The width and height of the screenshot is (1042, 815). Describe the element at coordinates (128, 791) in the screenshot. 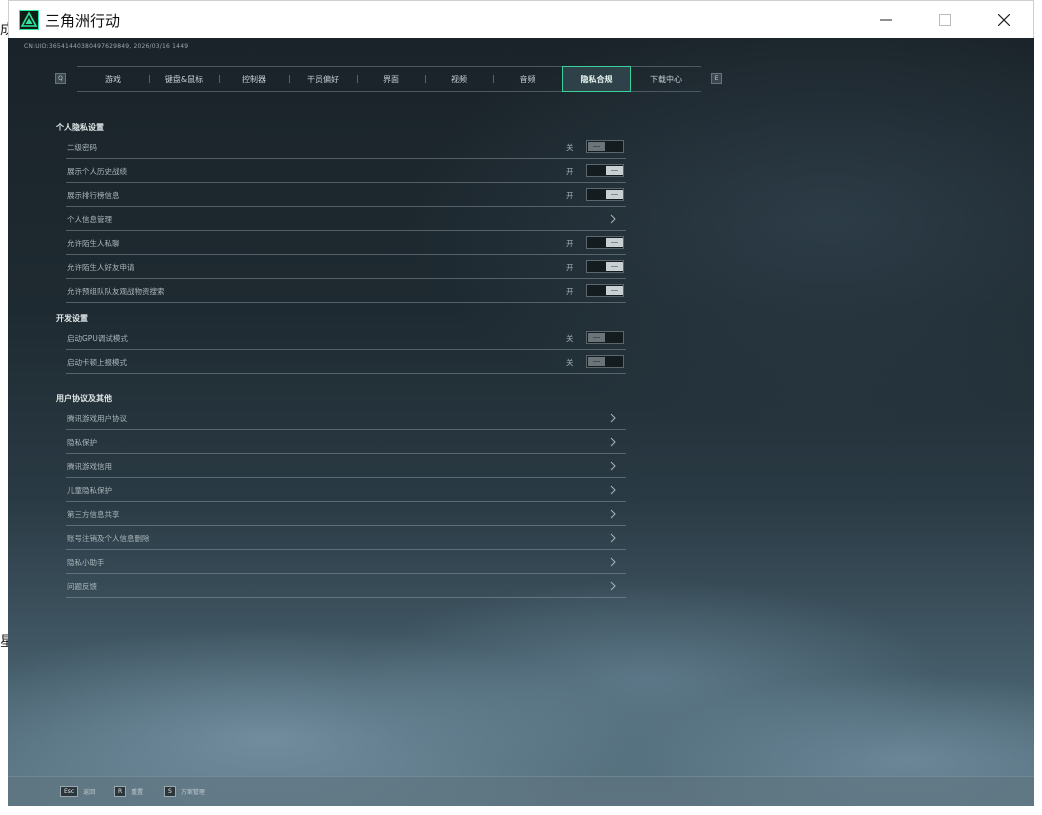

I see `hint-reset: R 重置` at that location.